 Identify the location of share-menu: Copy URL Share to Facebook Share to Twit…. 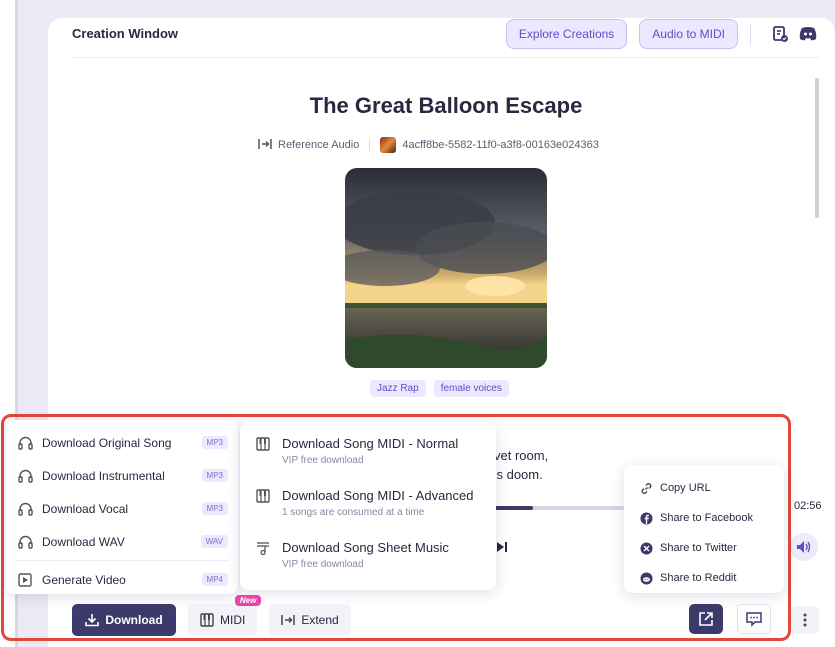
(704, 529).